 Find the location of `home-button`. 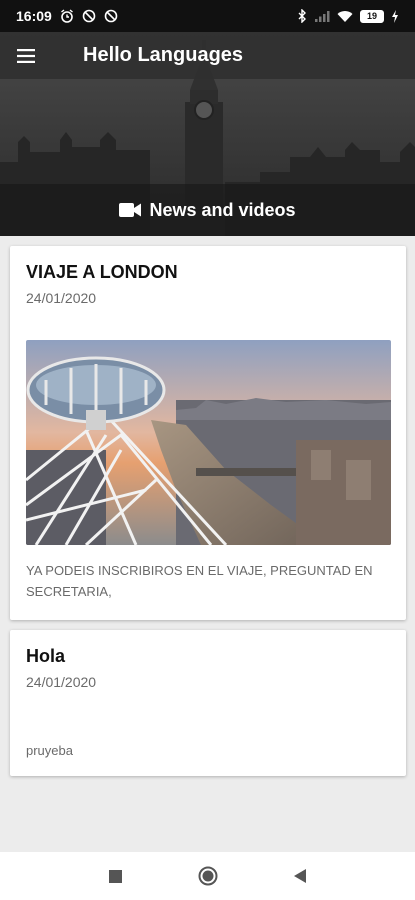

home-button is located at coordinates (208, 876).